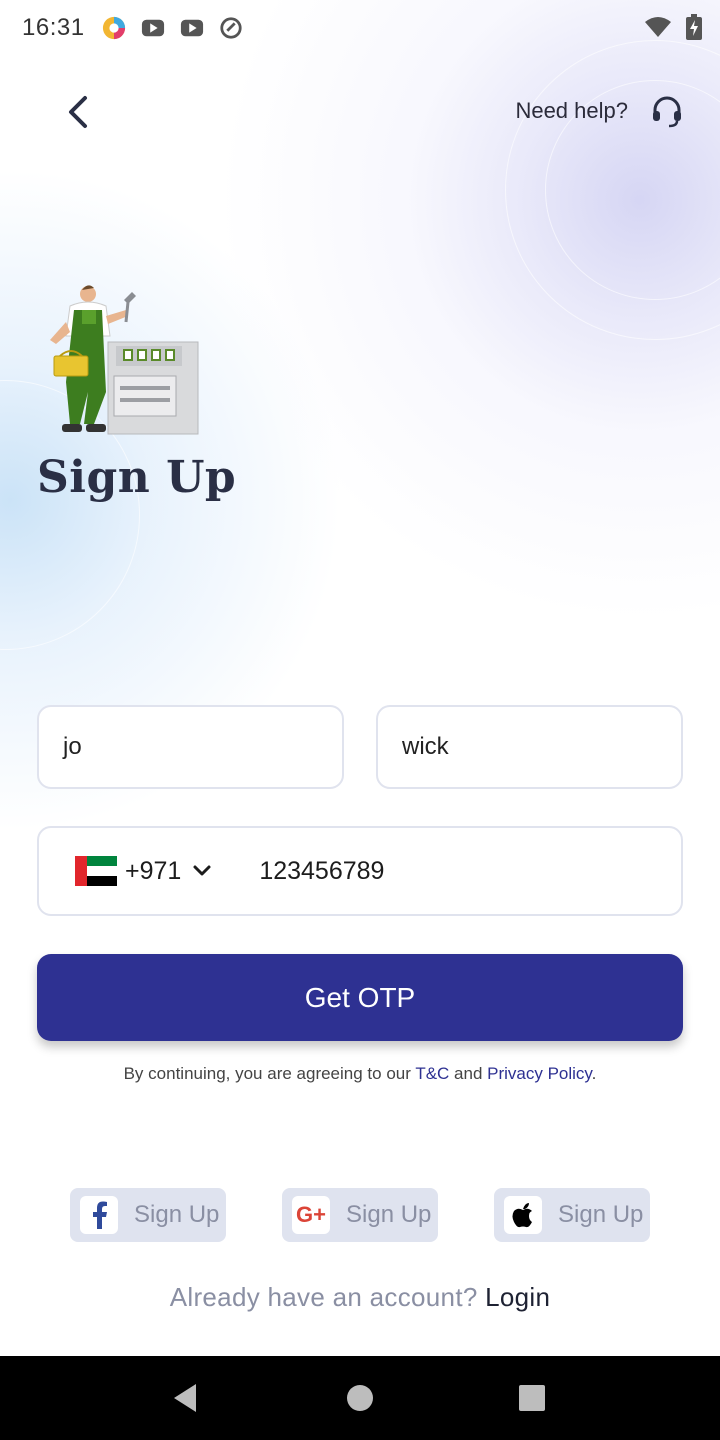 This screenshot has width=720, height=1440. I want to click on system-nav-bar, so click(360, 1398).